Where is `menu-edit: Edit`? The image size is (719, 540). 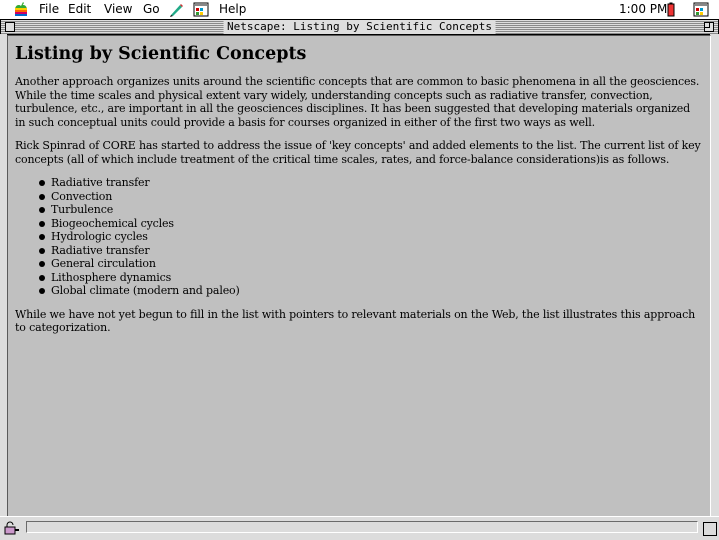
menu-edit: Edit is located at coordinates (79, 9).